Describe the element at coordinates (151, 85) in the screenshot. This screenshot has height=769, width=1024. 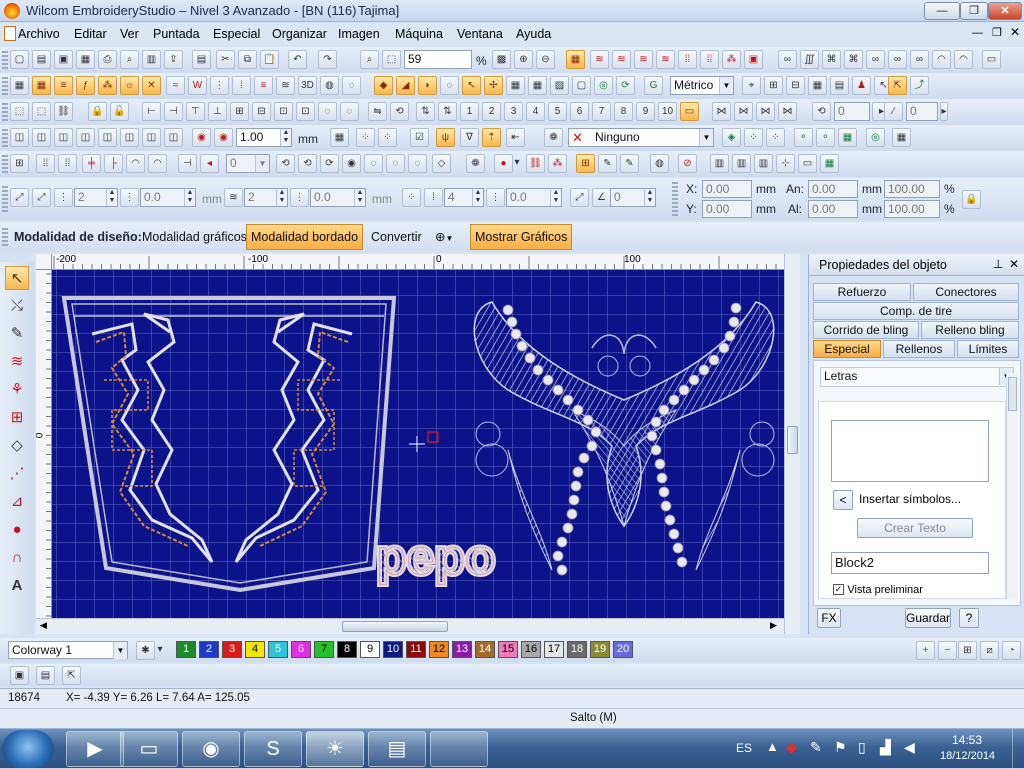
I see `cross-fill-icon: ✕` at that location.